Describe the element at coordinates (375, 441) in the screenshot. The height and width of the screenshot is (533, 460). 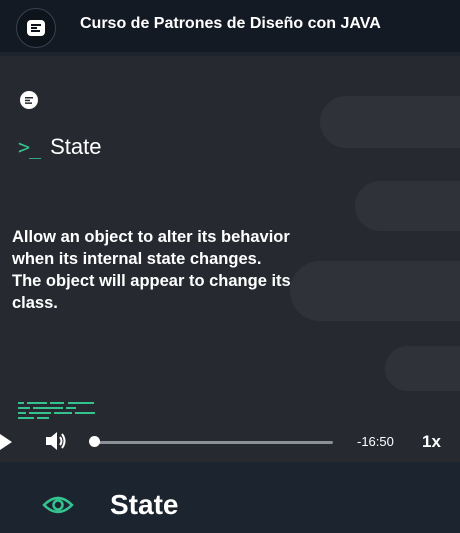
I see `remaining-time: -16:50` at that location.